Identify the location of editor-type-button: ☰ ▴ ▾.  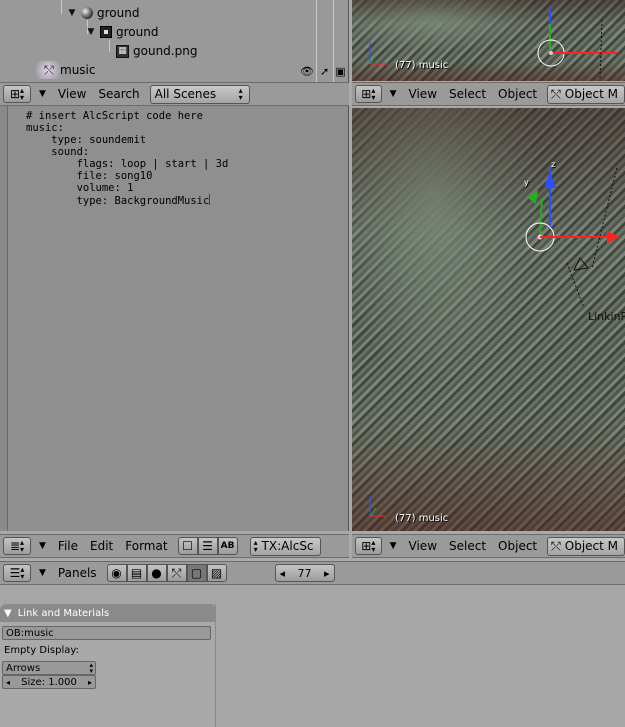
(17, 573).